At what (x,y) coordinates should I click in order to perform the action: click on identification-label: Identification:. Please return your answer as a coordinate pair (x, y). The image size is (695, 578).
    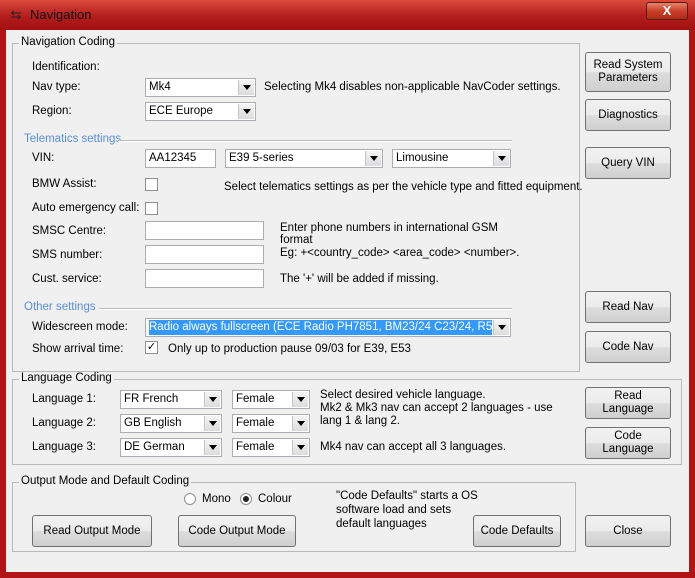
    Looking at the image, I should click on (66, 67).